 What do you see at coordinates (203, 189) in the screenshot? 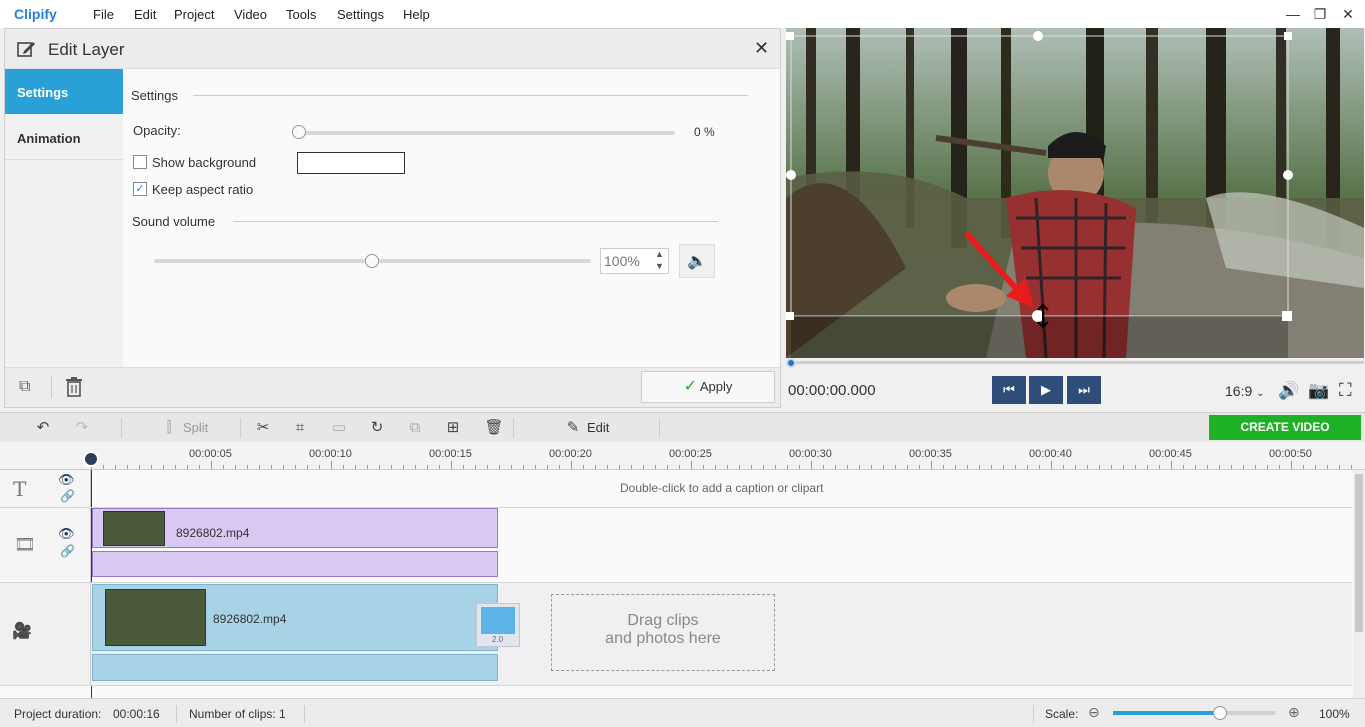
I see `keep-aspect-label: Keep aspect ratio` at bounding box center [203, 189].